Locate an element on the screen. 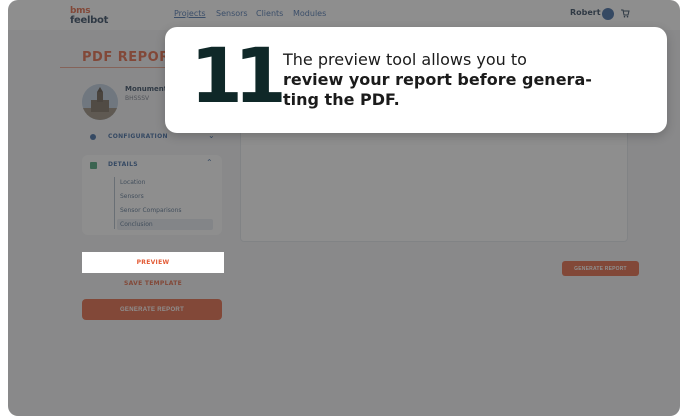  user-name: Robert is located at coordinates (585, 12).